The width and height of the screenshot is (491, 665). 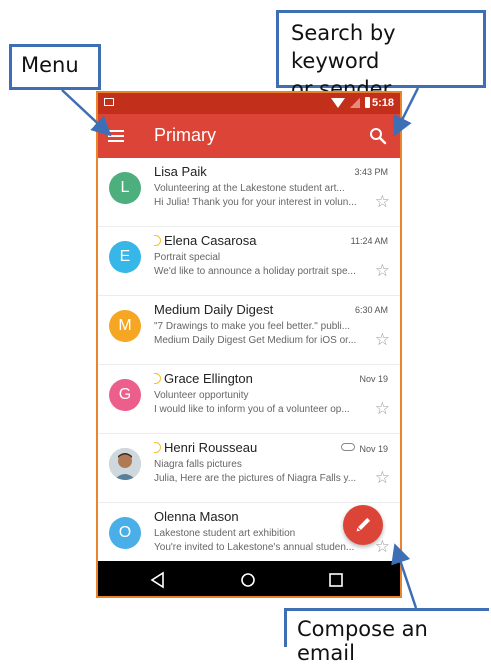 I want to click on sender-label: Olenna Mason, so click(x=196, y=516).